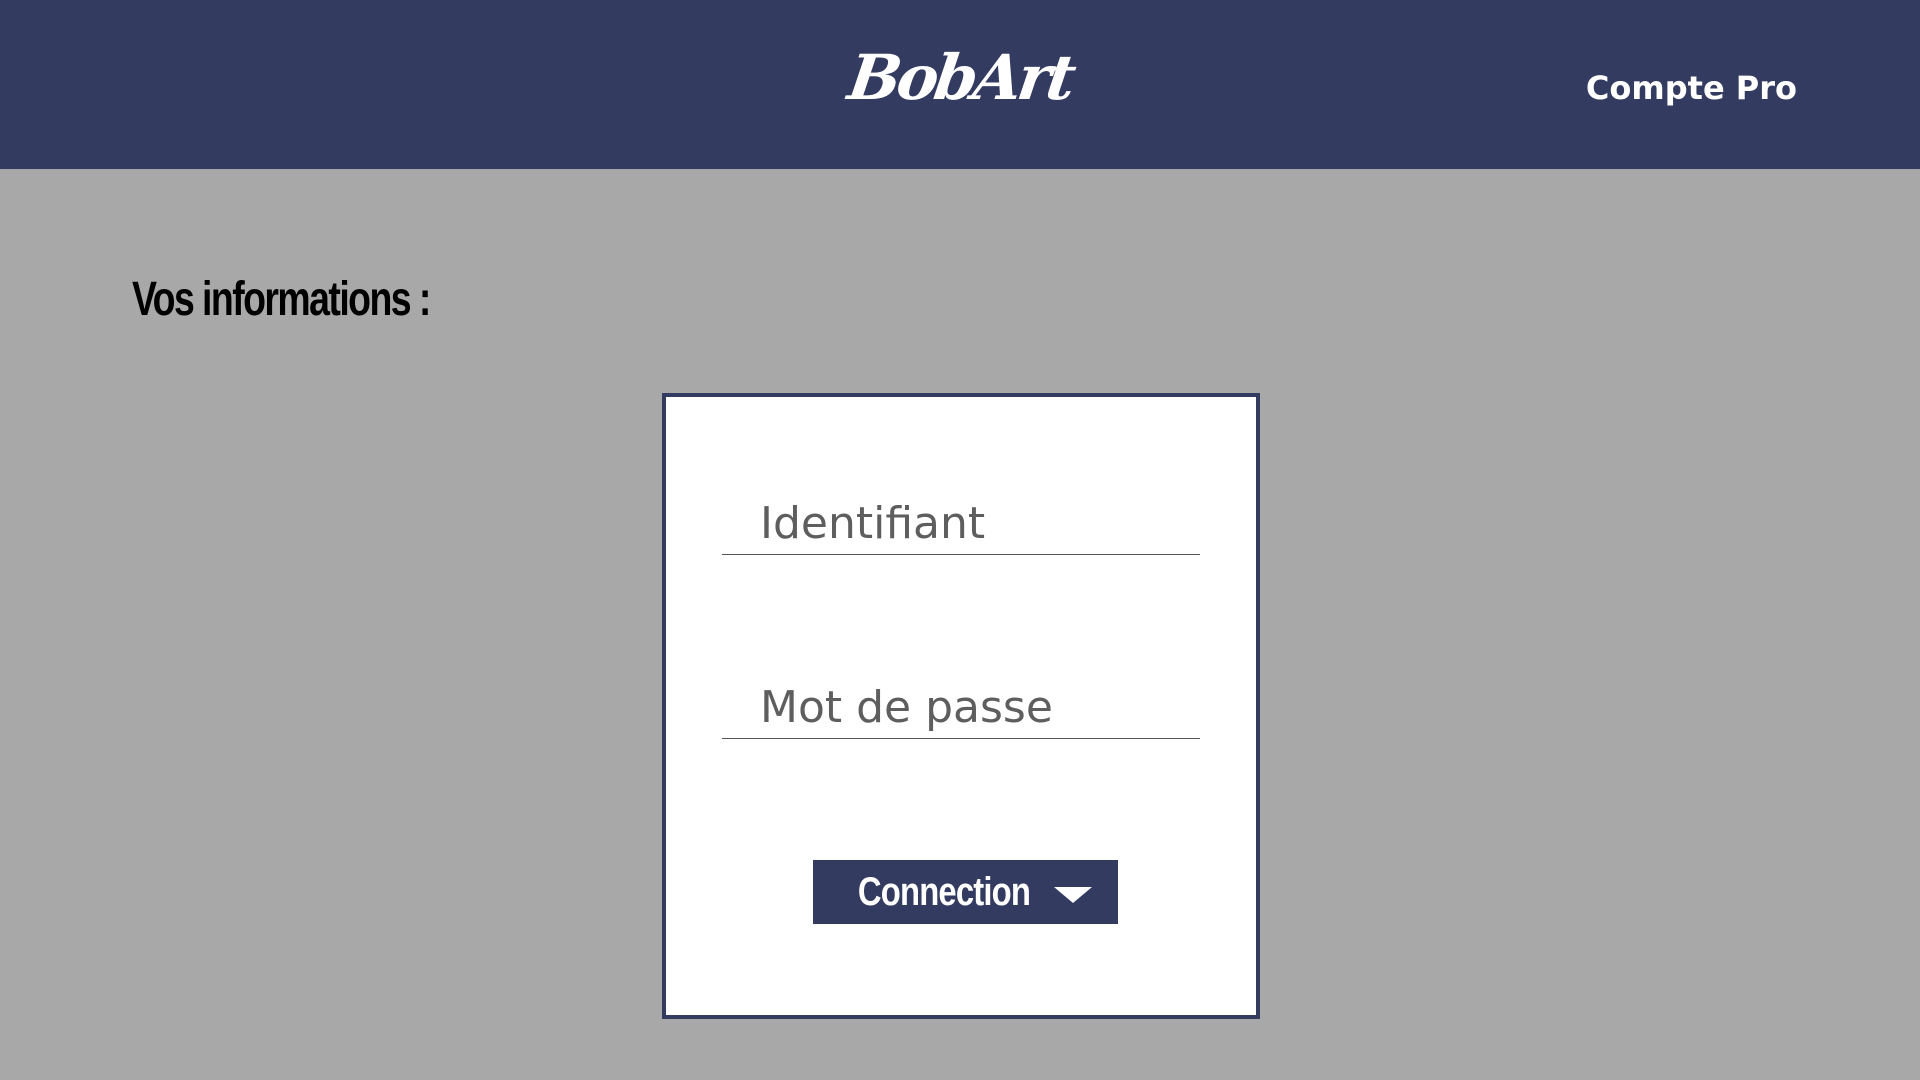 The image size is (1920, 1080). Describe the element at coordinates (1073, 895) in the screenshot. I see `caret-down-icon` at that location.